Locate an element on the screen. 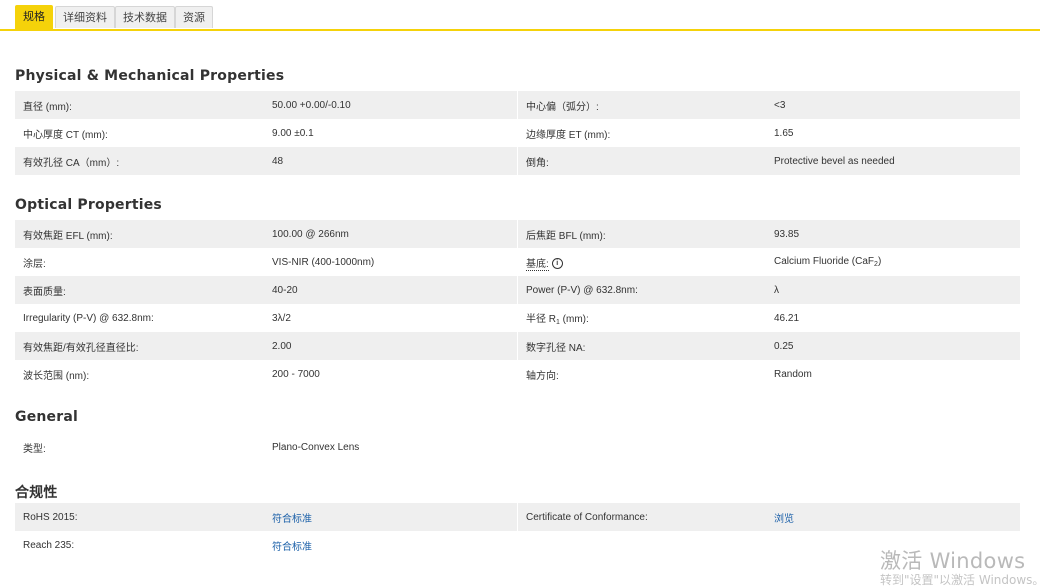 This screenshot has height=588, width=1040. property-label: 波长范围 (nm): is located at coordinates (56, 376).